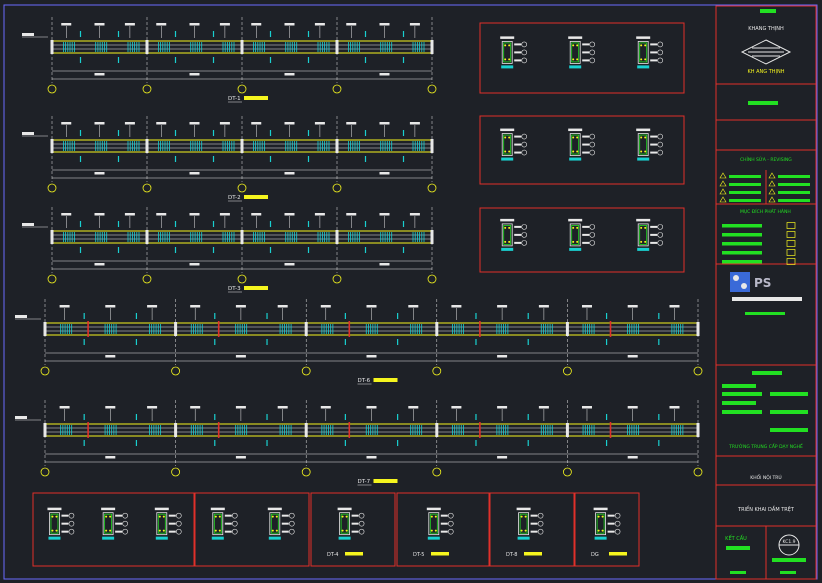 Image resolution: width=822 pixels, height=583 pixels. What do you see at coordinates (595, 555) in the screenshot?
I see `detail-label: DG` at bounding box center [595, 555].